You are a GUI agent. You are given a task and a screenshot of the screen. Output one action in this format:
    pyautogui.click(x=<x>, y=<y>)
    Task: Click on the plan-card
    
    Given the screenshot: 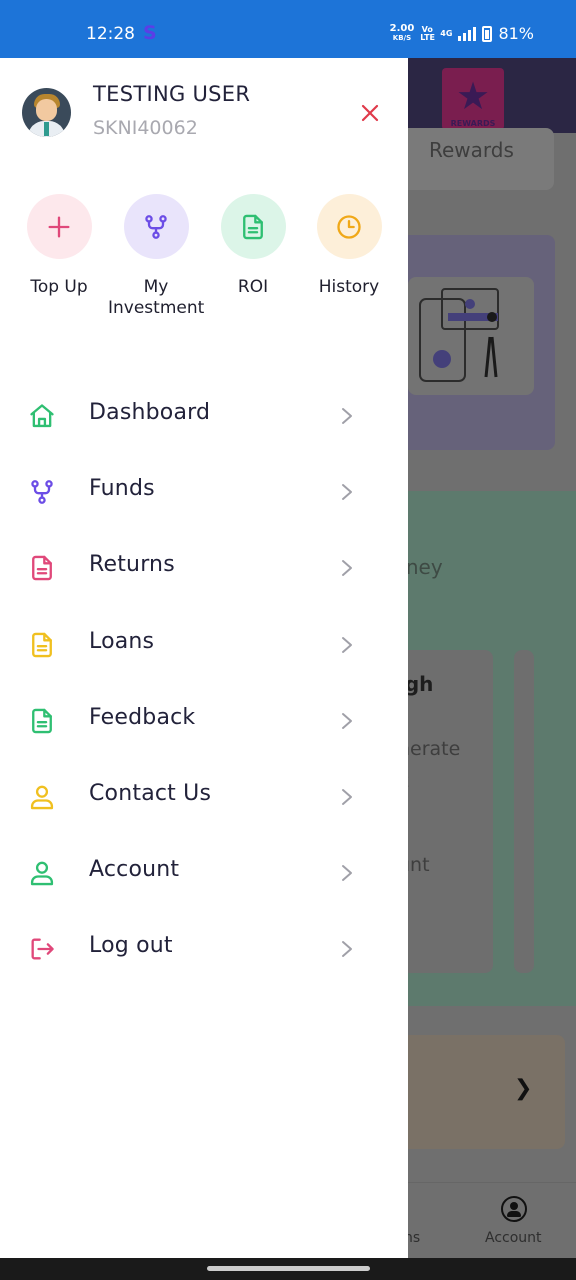 What is the action you would take?
    pyautogui.click(x=450, y=811)
    